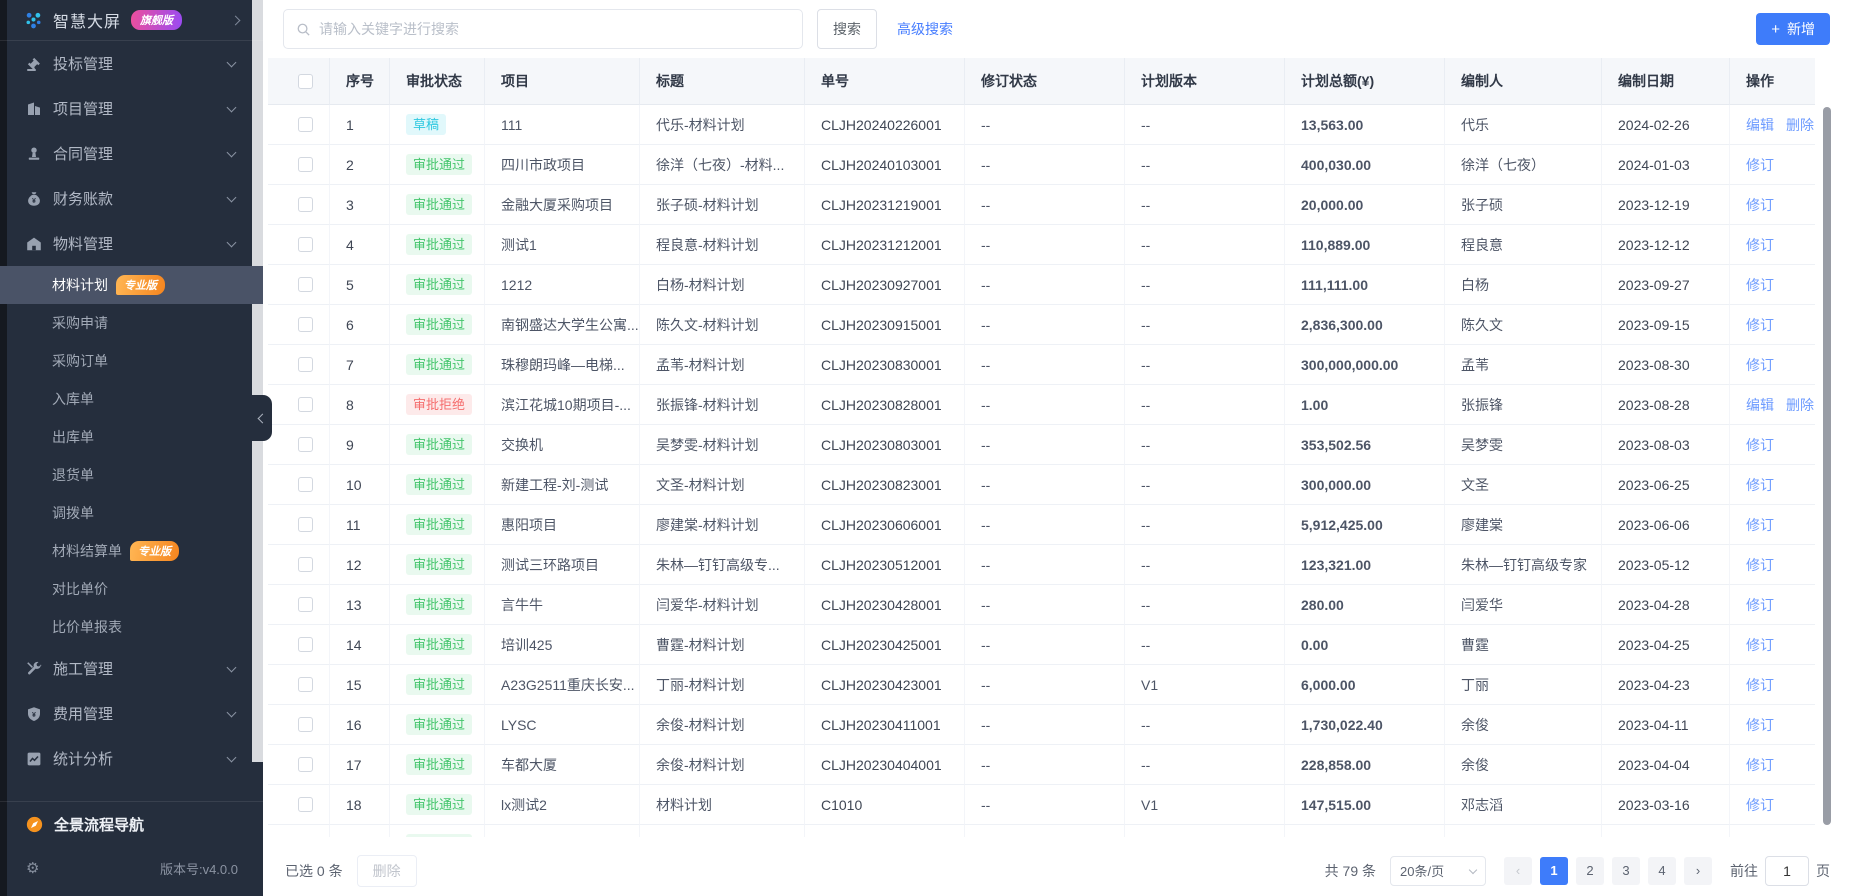 This screenshot has width=1854, height=896. I want to click on sidebar-subitem: 采购申请, so click(131, 323).